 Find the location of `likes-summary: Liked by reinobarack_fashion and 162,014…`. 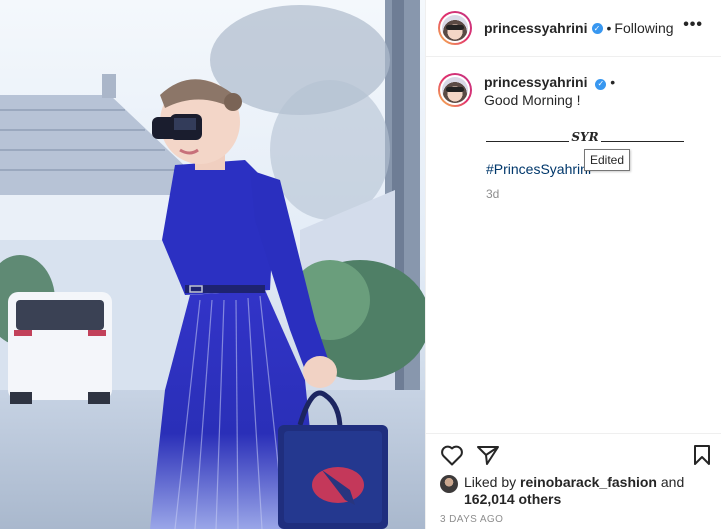

likes-summary: Liked by reinobarack_fashion and 162,014… is located at coordinates (562, 491).